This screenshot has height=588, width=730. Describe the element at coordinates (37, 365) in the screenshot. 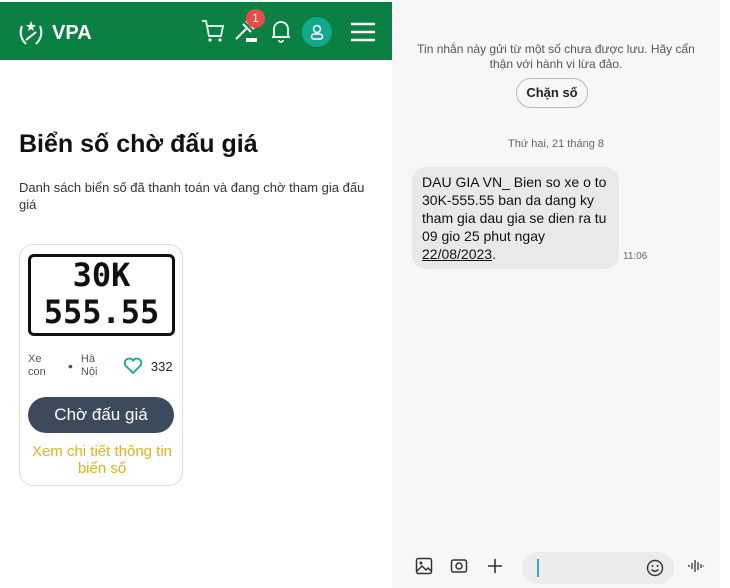

I see `vehicle-type: Xe con` at that location.